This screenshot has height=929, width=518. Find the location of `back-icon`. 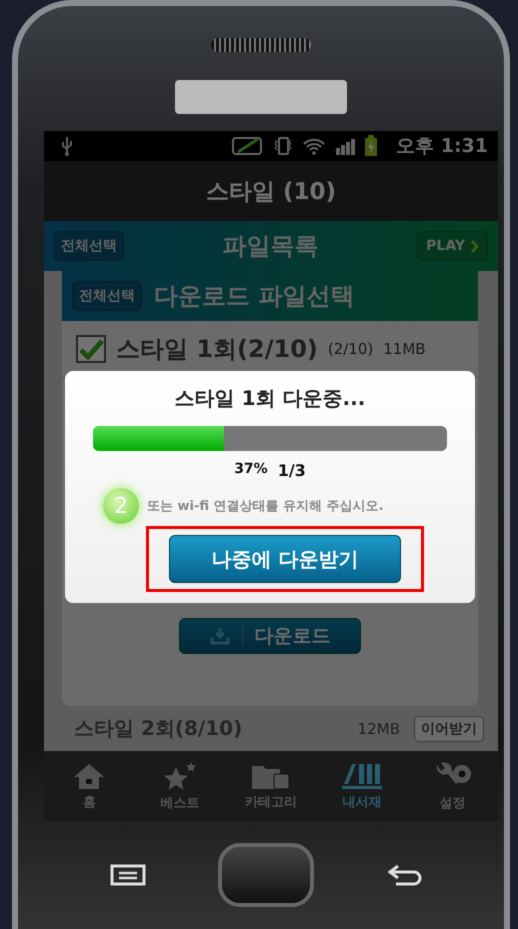

back-icon is located at coordinates (405, 875).